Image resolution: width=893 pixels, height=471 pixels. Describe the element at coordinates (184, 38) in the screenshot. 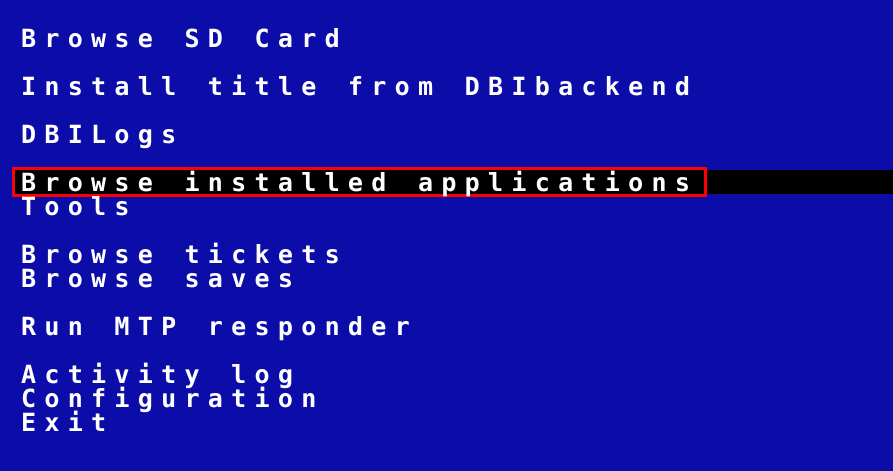

I see `menu-item: Browse SD Card` at that location.